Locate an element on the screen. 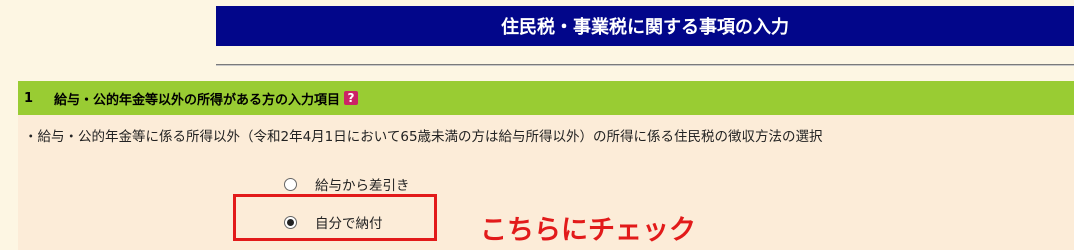  section-heading: 給与・公的年金等以外の所得がある方の入力項目 is located at coordinates (197, 100).